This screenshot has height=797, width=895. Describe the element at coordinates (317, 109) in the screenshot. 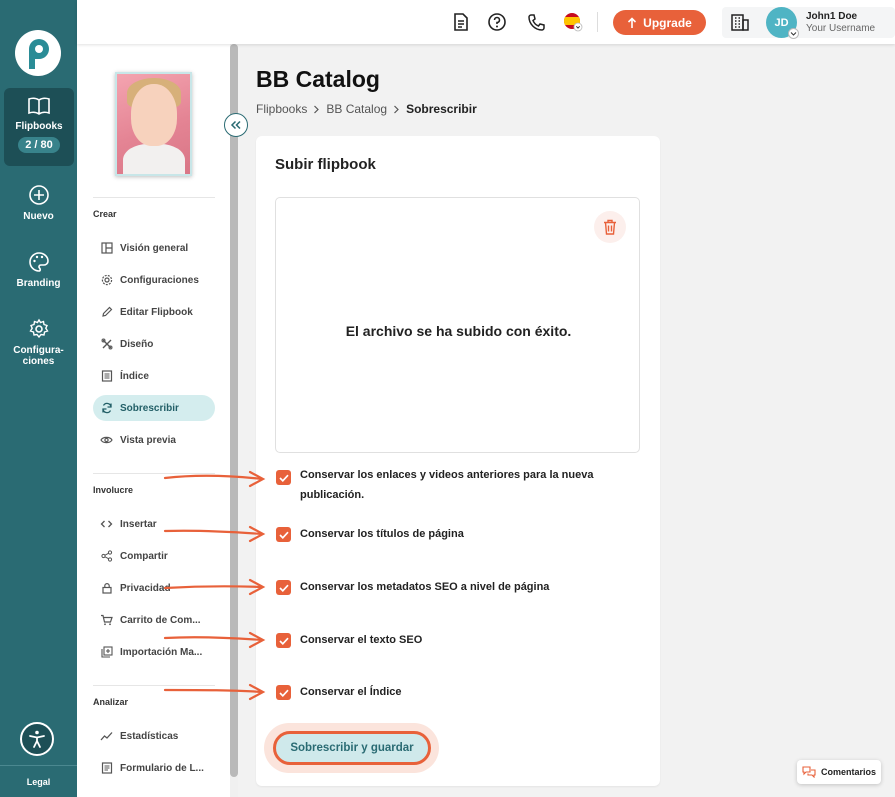

I see `chevron-right-icon` at that location.